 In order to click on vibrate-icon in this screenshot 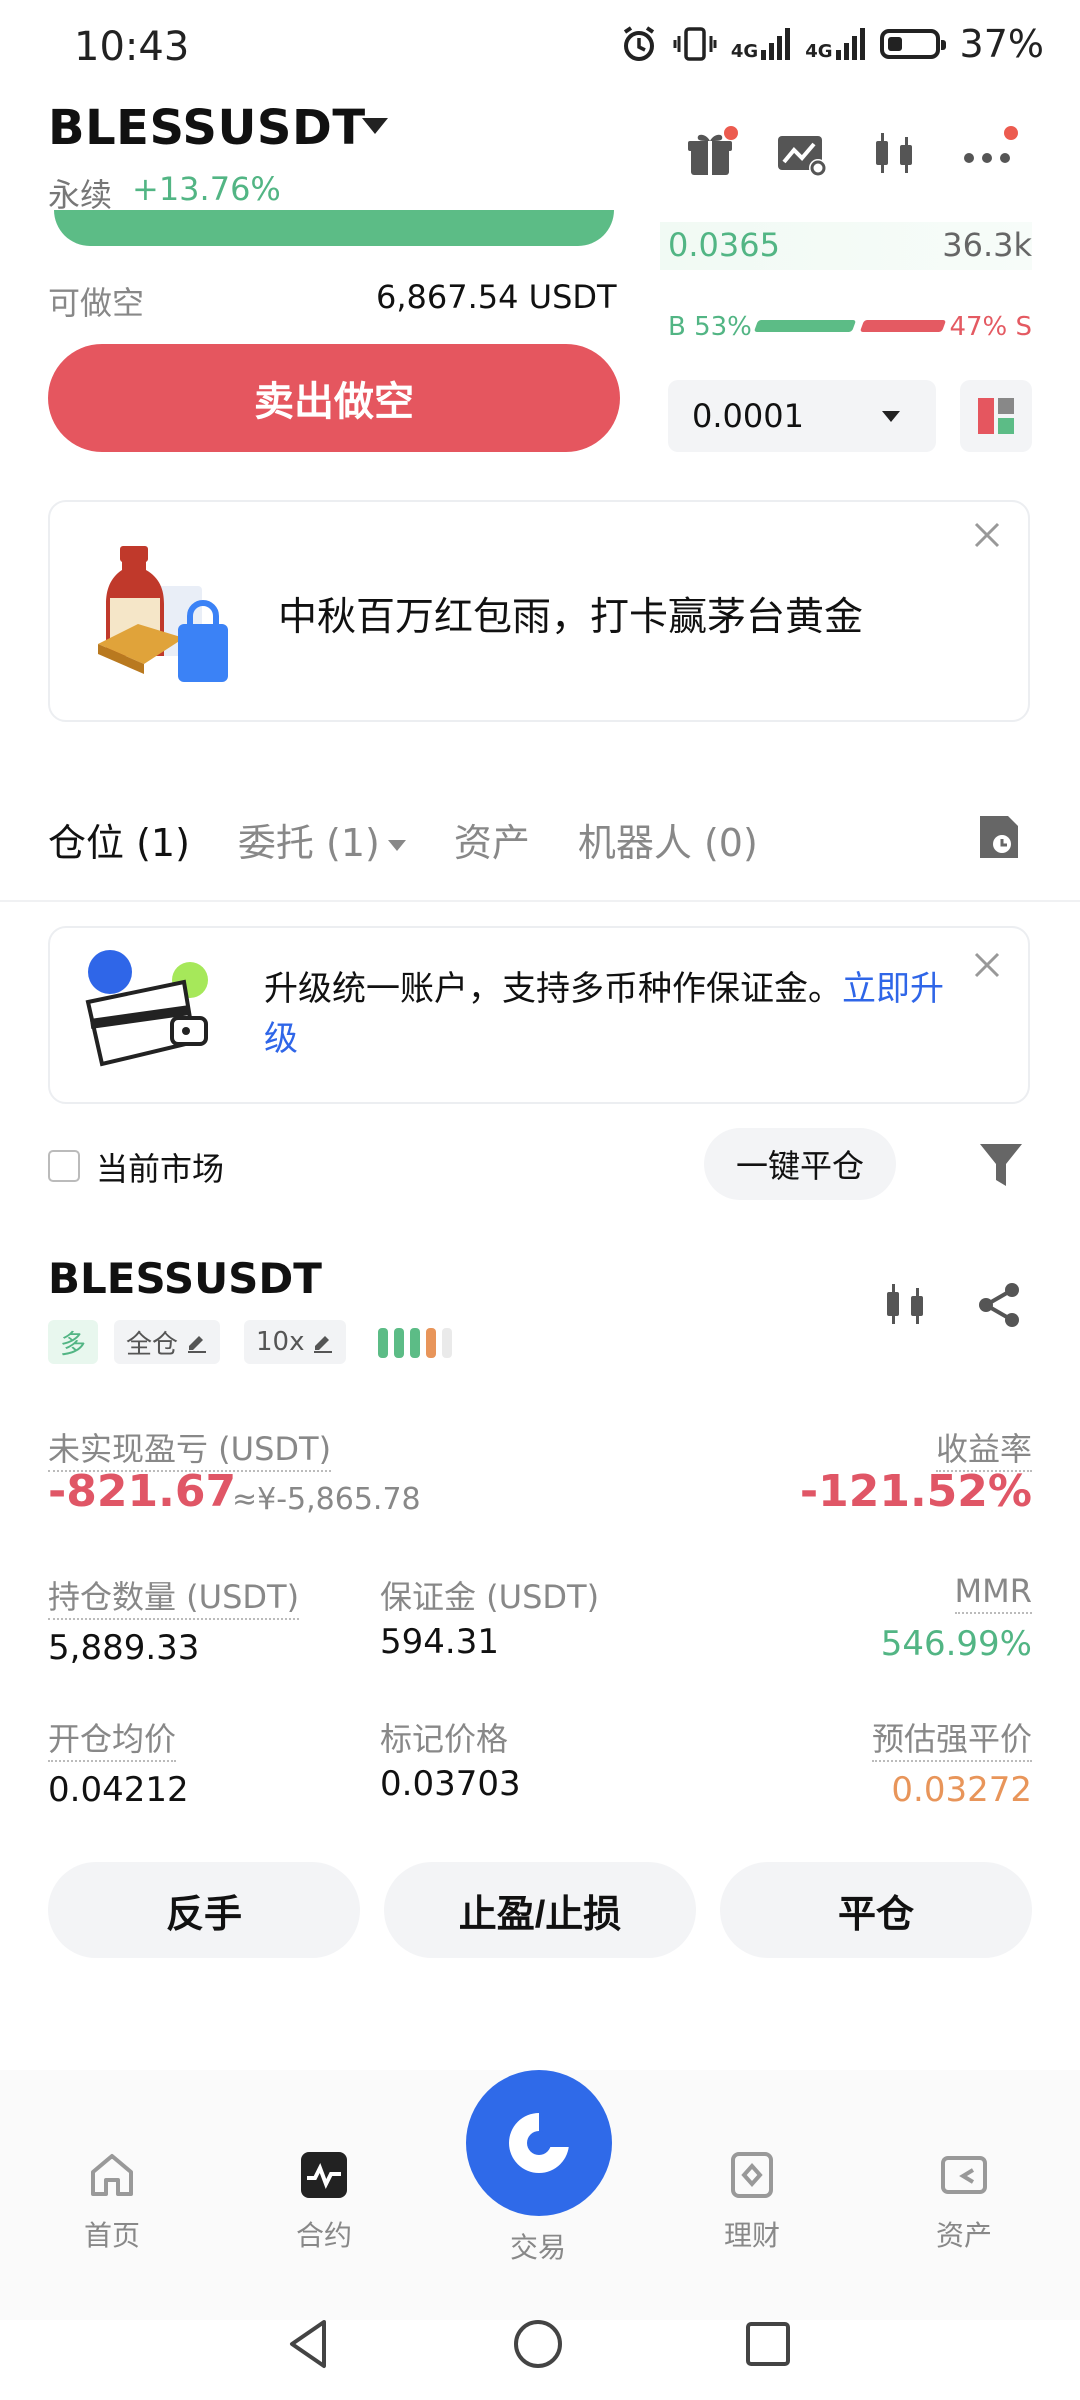, I will do `click(695, 44)`.